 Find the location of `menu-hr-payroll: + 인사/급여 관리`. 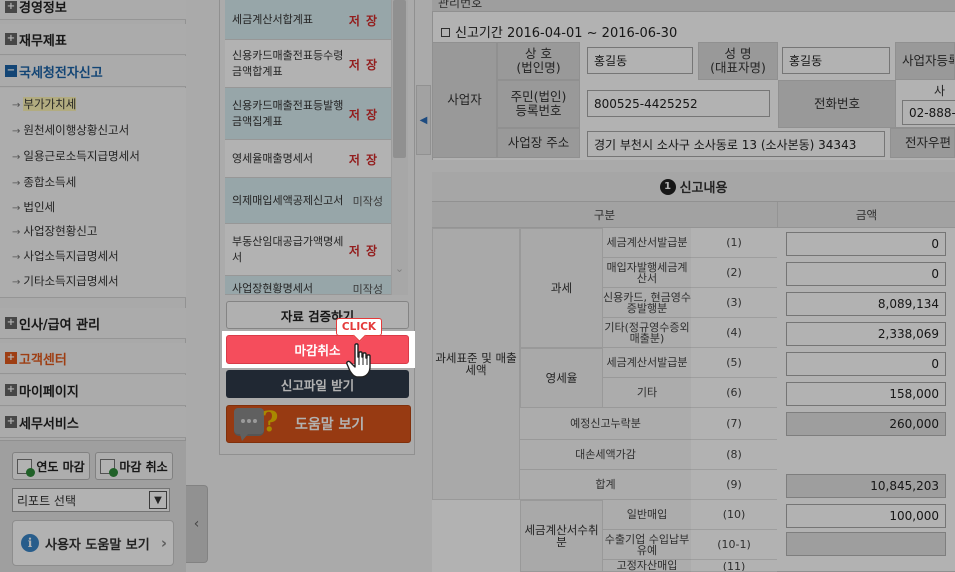

menu-hr-payroll: + 인사/급여 관리 is located at coordinates (93, 323).